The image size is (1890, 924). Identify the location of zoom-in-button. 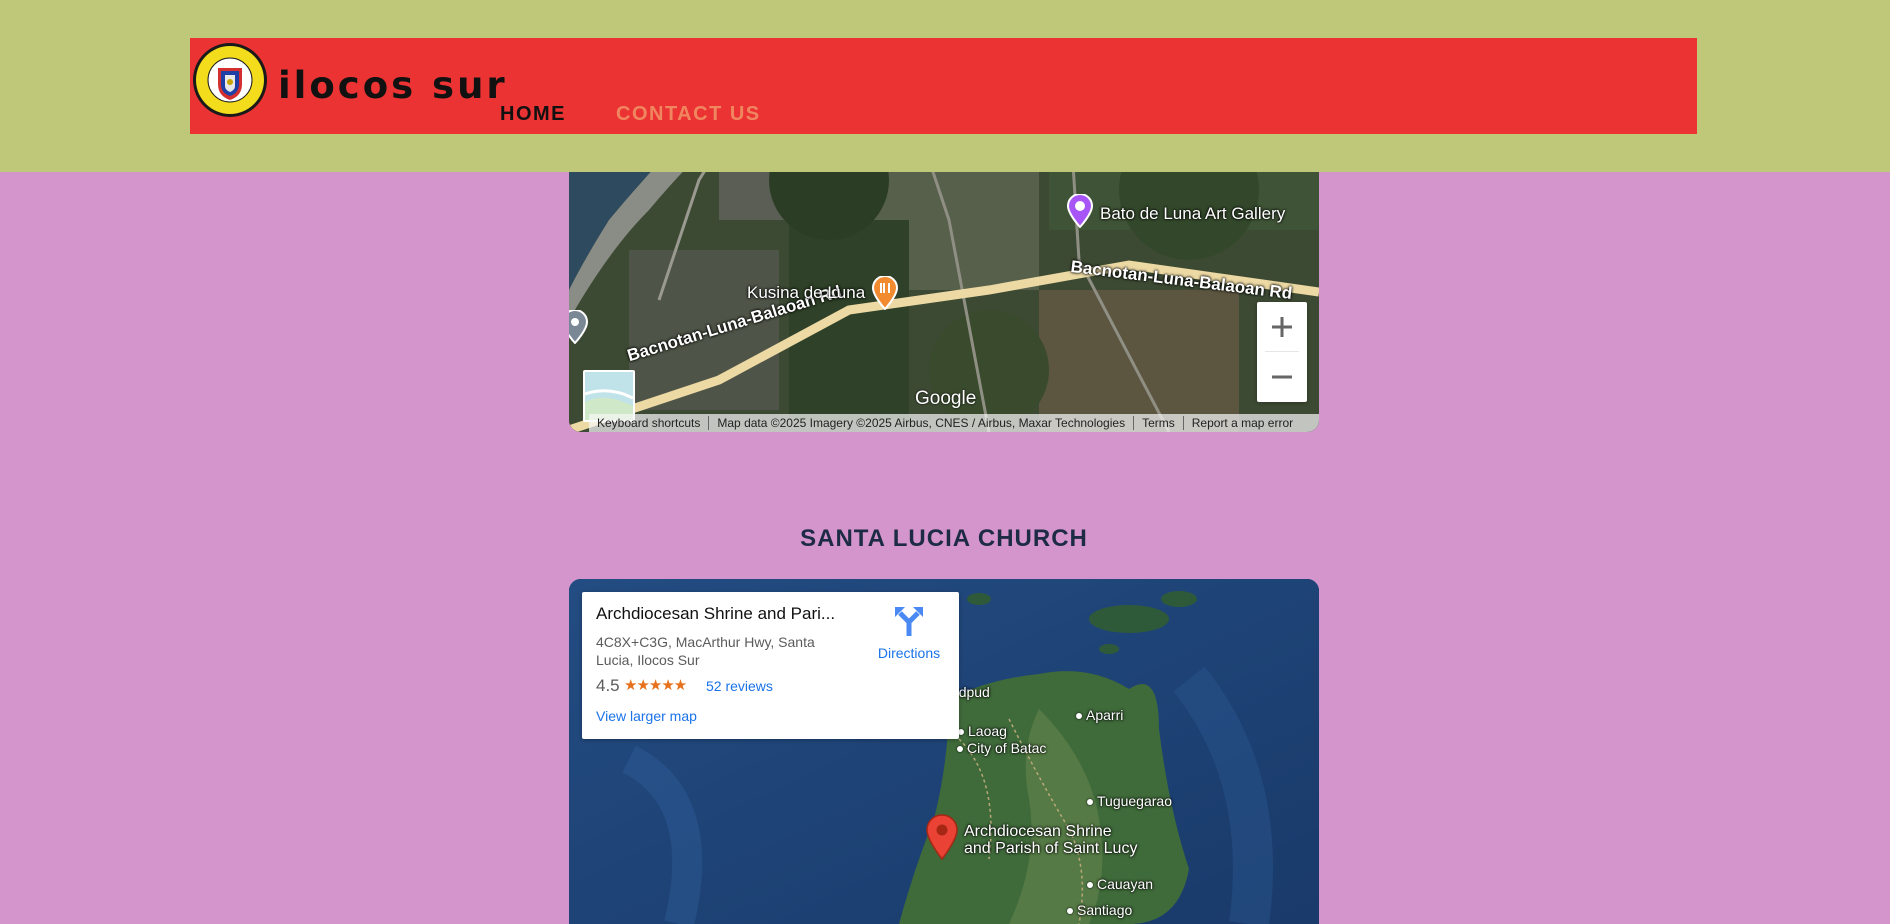
(1282, 327).